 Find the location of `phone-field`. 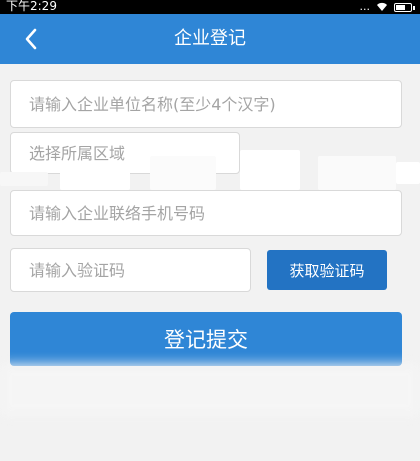

phone-field is located at coordinates (206, 213).